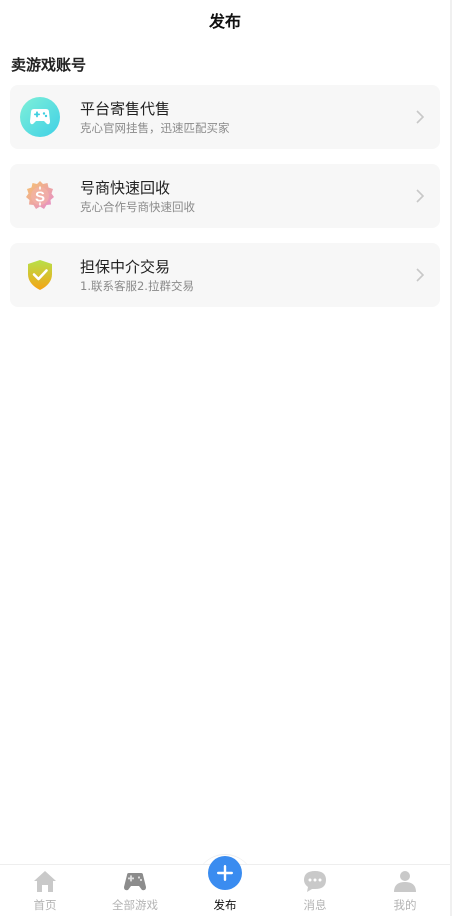 This screenshot has height=916, width=452. What do you see at coordinates (225, 117) in the screenshot?
I see `card-platform-consignment: 平台寄售代售 克心官网挂售，迅速匹配买家` at bounding box center [225, 117].